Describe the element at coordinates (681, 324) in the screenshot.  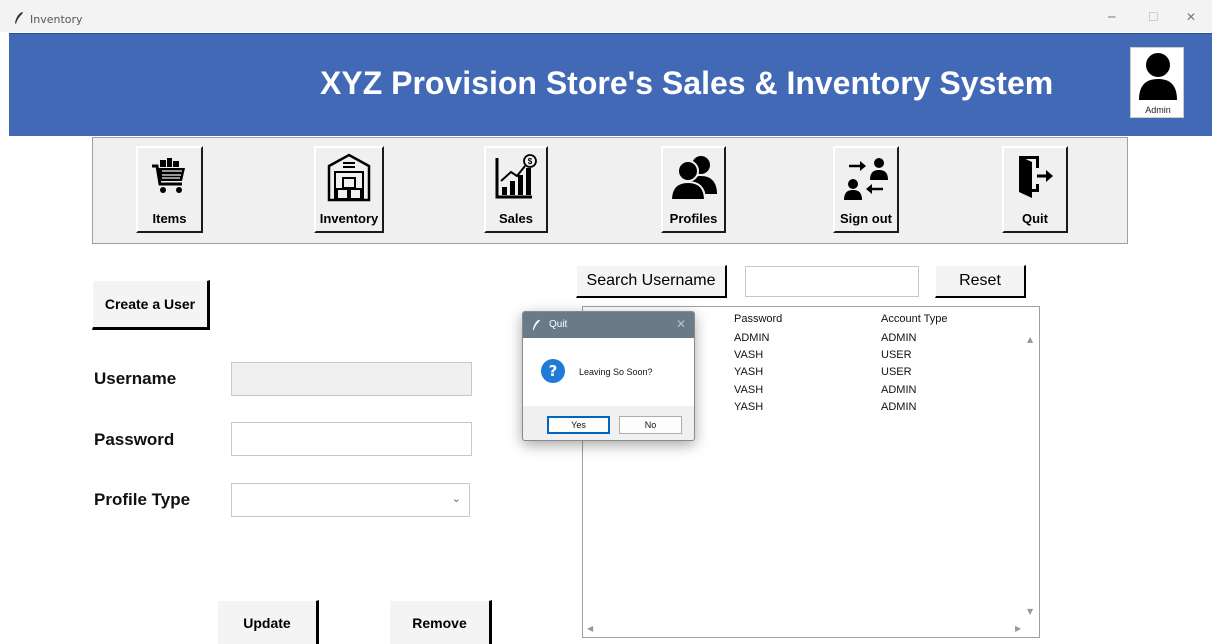
I see `dialog-close-icon: ✕` at that location.